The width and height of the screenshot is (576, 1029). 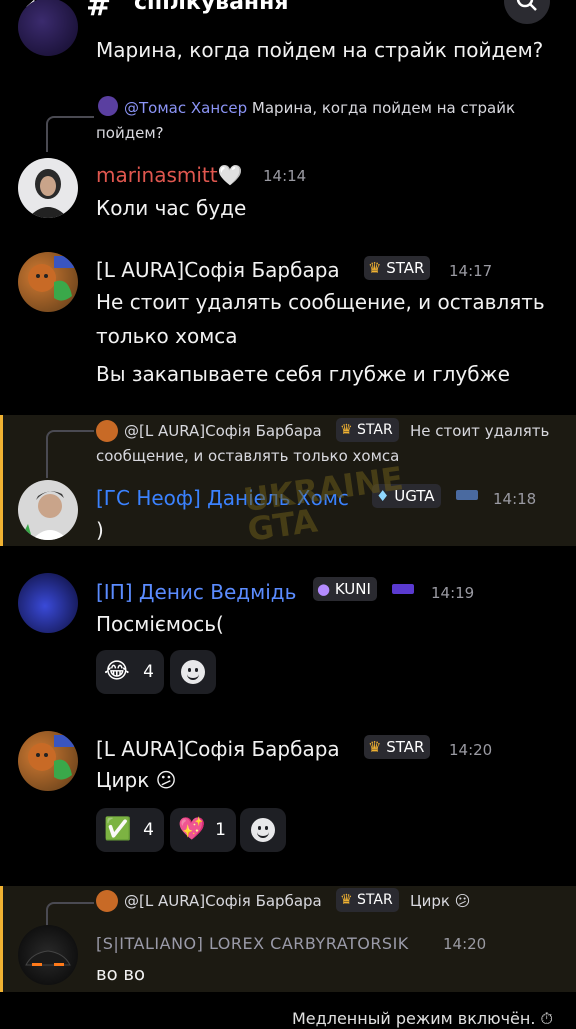 I want to click on message-author: [ІП] Денис Ведмідь, so click(x=196, y=592).